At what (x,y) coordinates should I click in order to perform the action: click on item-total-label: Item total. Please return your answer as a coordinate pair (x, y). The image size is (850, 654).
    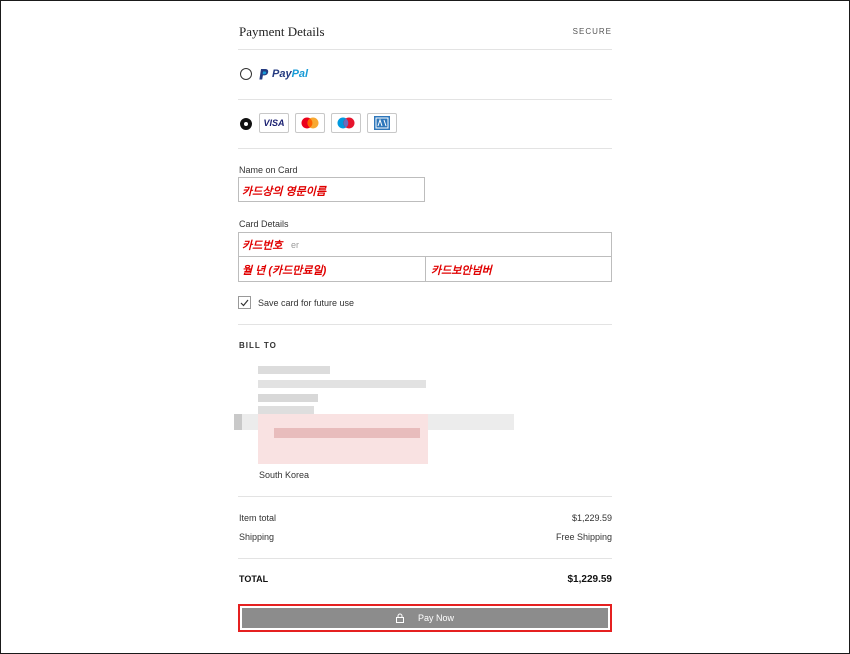
    Looking at the image, I should click on (258, 518).